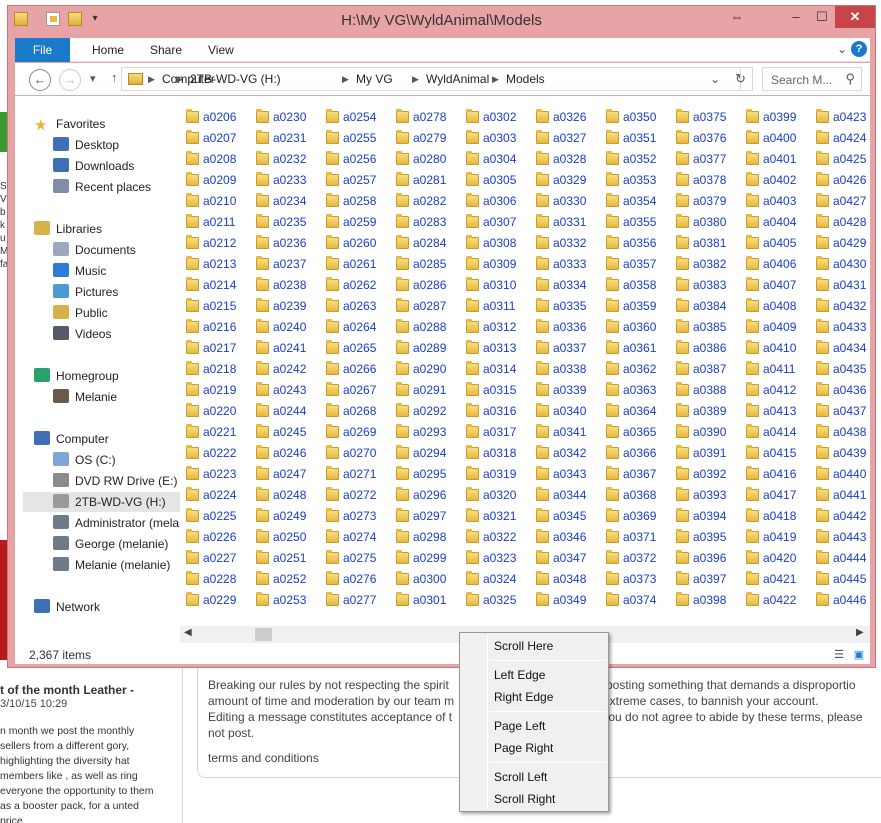 The height and width of the screenshot is (823, 881). What do you see at coordinates (457, 79) in the screenshot?
I see `crumb-wyldanimal: WyldAnimal` at bounding box center [457, 79].